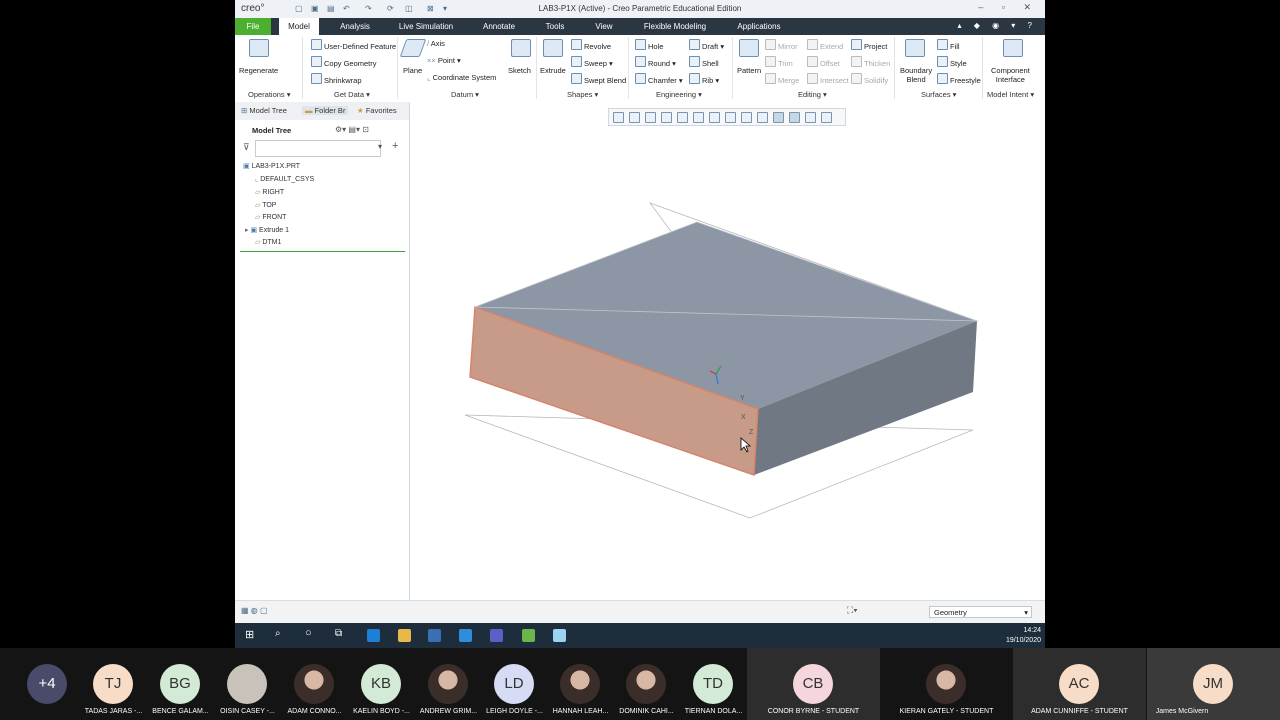  Describe the element at coordinates (759, 26) in the screenshot. I see `tab-applications: Applications` at that location.